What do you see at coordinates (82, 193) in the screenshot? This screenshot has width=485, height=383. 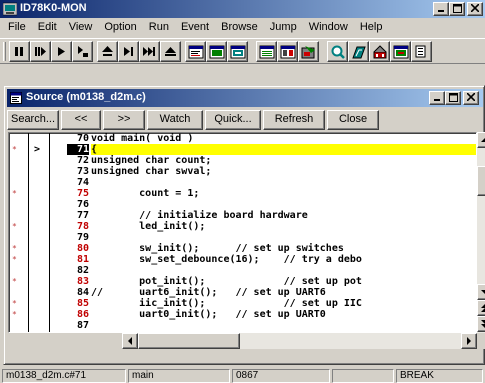 I see `line-number: 75` at bounding box center [82, 193].